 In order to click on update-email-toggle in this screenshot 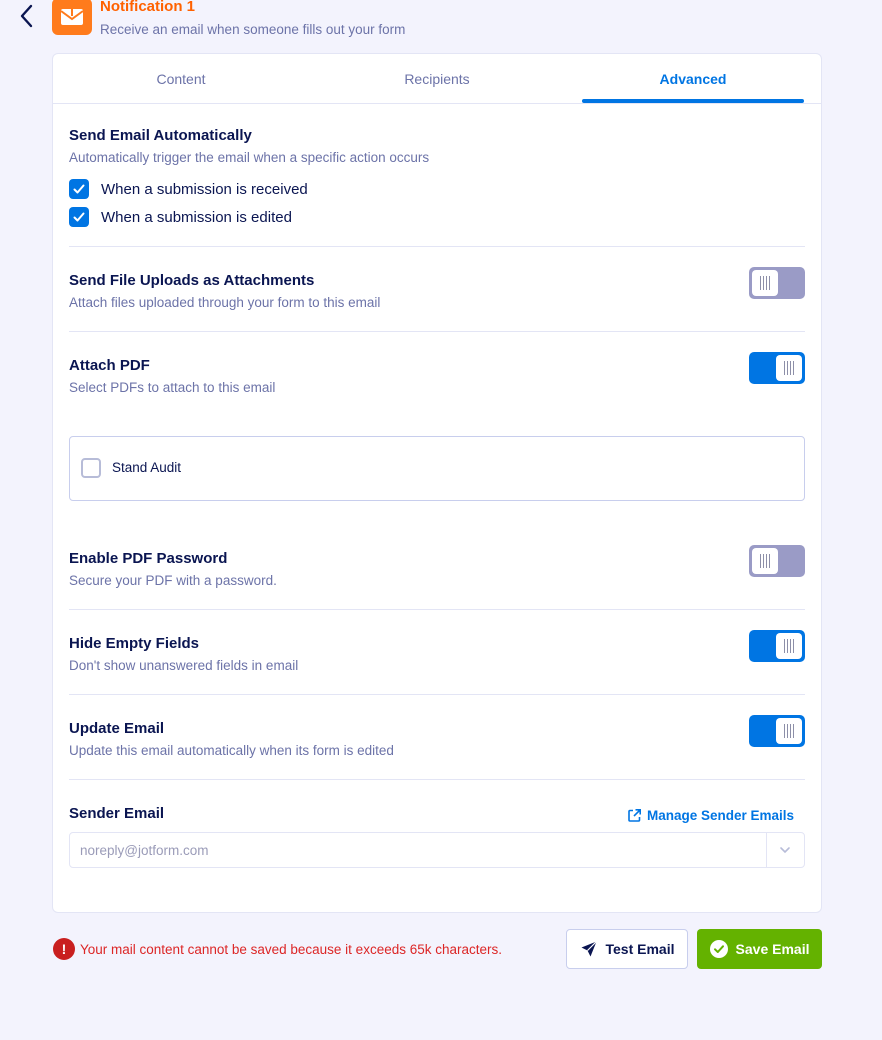, I will do `click(777, 731)`.